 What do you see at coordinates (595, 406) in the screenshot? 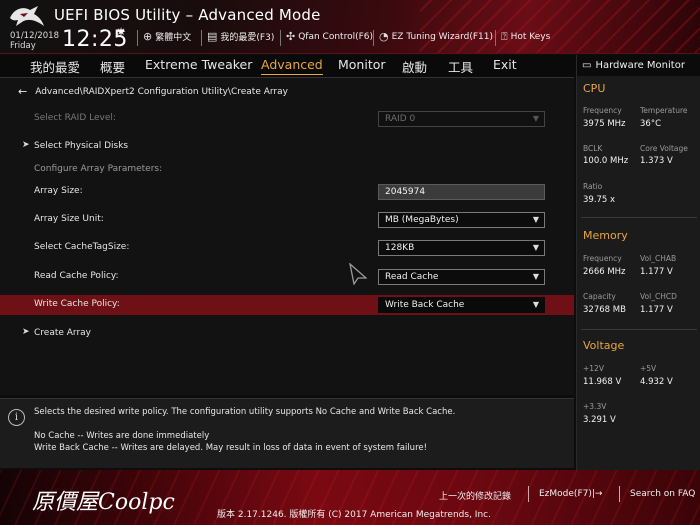
I see `v33-label: +3.3V` at bounding box center [595, 406].